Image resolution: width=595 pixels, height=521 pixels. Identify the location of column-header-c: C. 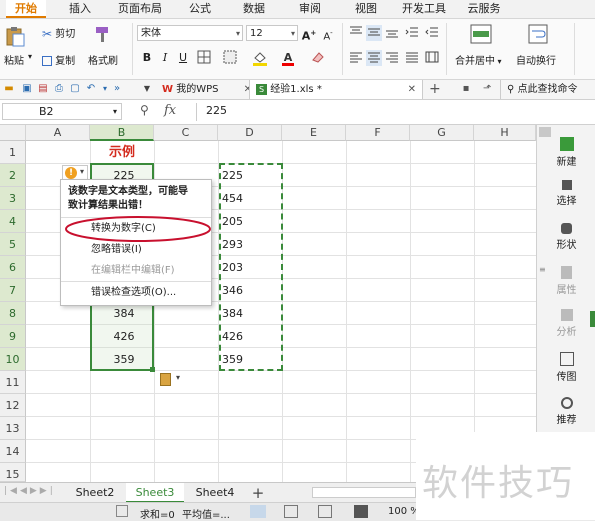
(186, 133).